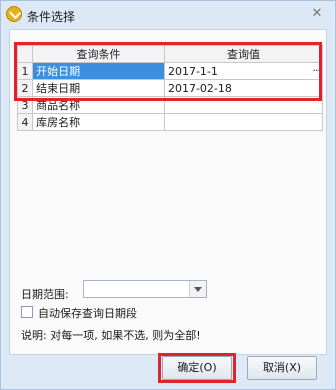  Describe the element at coordinates (197, 368) in the screenshot. I see `ok-button: 确定(O)` at that location.